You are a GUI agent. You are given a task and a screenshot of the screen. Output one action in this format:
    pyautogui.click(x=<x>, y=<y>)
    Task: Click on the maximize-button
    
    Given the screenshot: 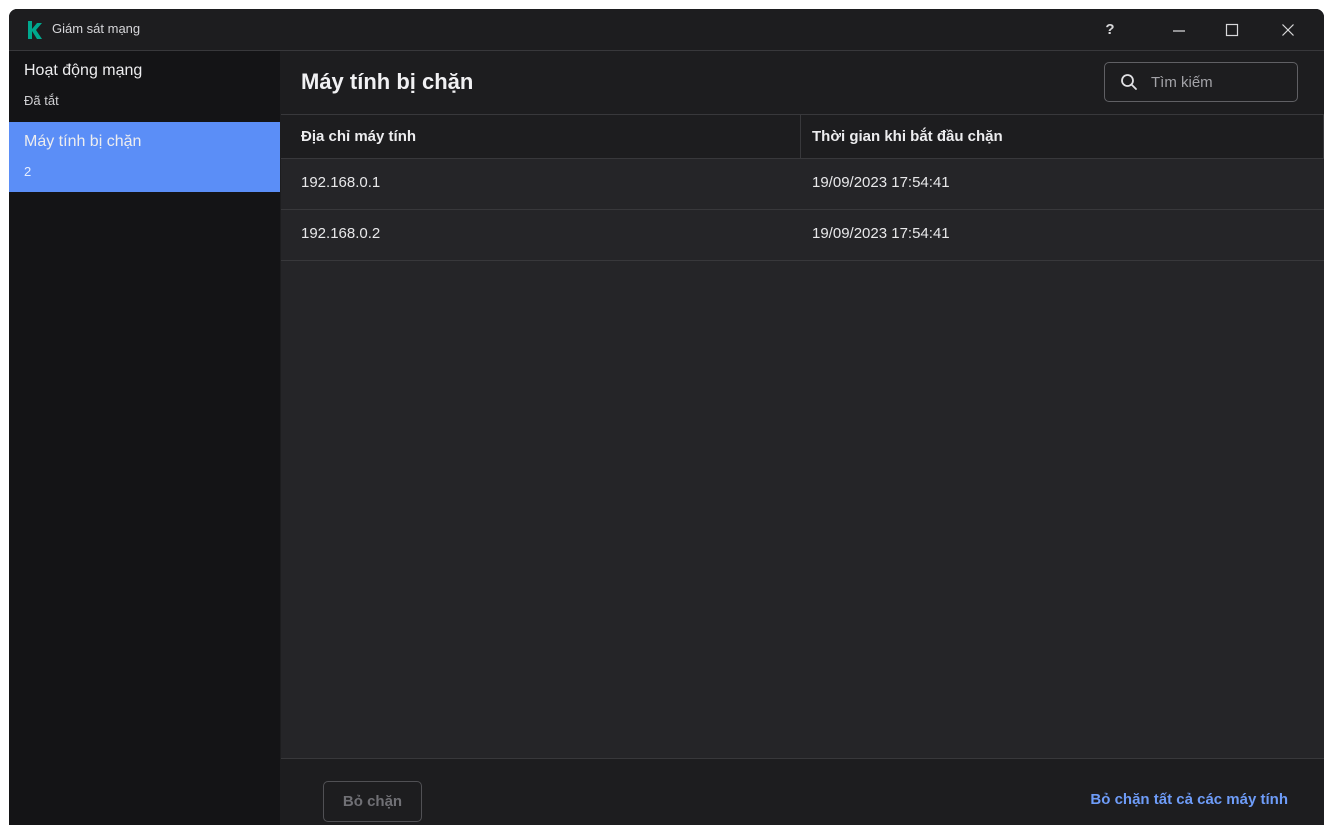 What is the action you would take?
    pyautogui.click(x=1232, y=29)
    